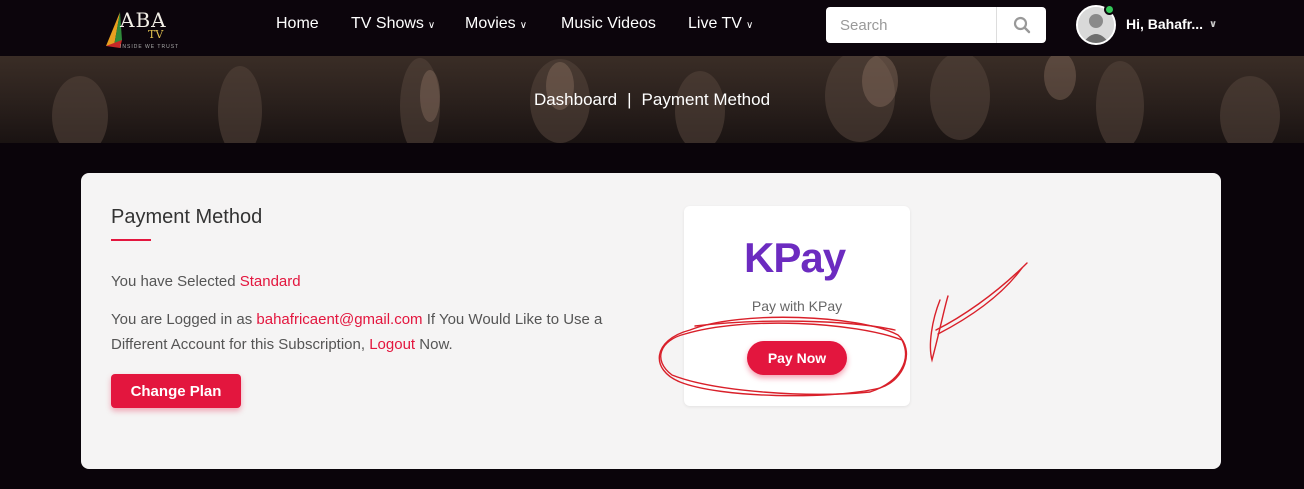  I want to click on nav-movies: Movies ∨, so click(496, 24).